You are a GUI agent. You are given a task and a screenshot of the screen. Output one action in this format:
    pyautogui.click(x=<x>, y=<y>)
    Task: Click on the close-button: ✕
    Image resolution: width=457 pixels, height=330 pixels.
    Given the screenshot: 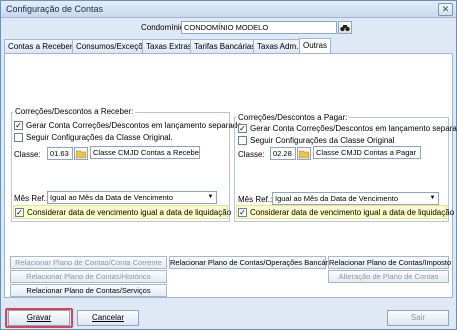 What is the action you would take?
    pyautogui.click(x=445, y=9)
    